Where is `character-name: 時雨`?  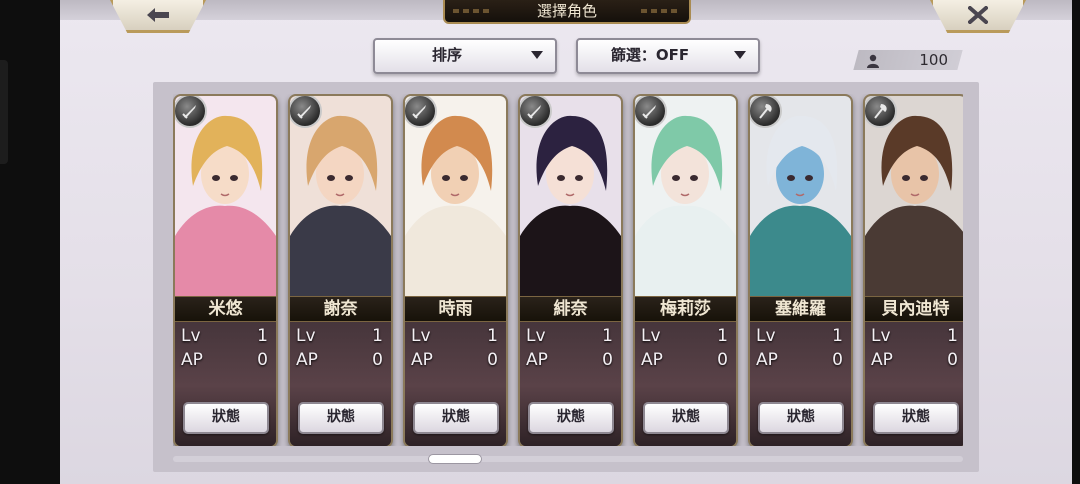 character-name: 時雨 is located at coordinates (455, 309).